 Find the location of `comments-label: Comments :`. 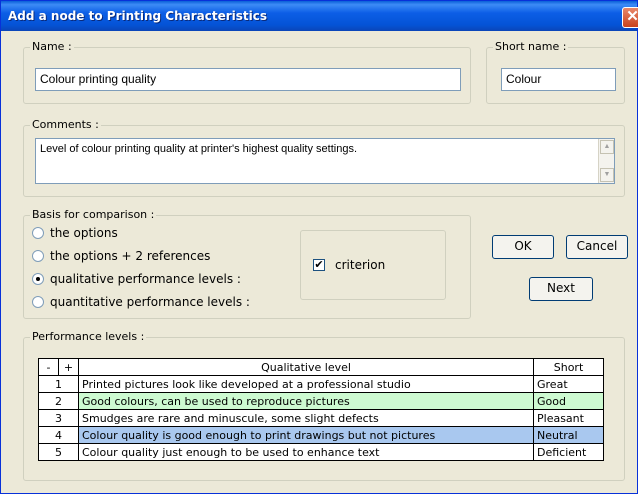

comments-label: Comments : is located at coordinates (65, 124).